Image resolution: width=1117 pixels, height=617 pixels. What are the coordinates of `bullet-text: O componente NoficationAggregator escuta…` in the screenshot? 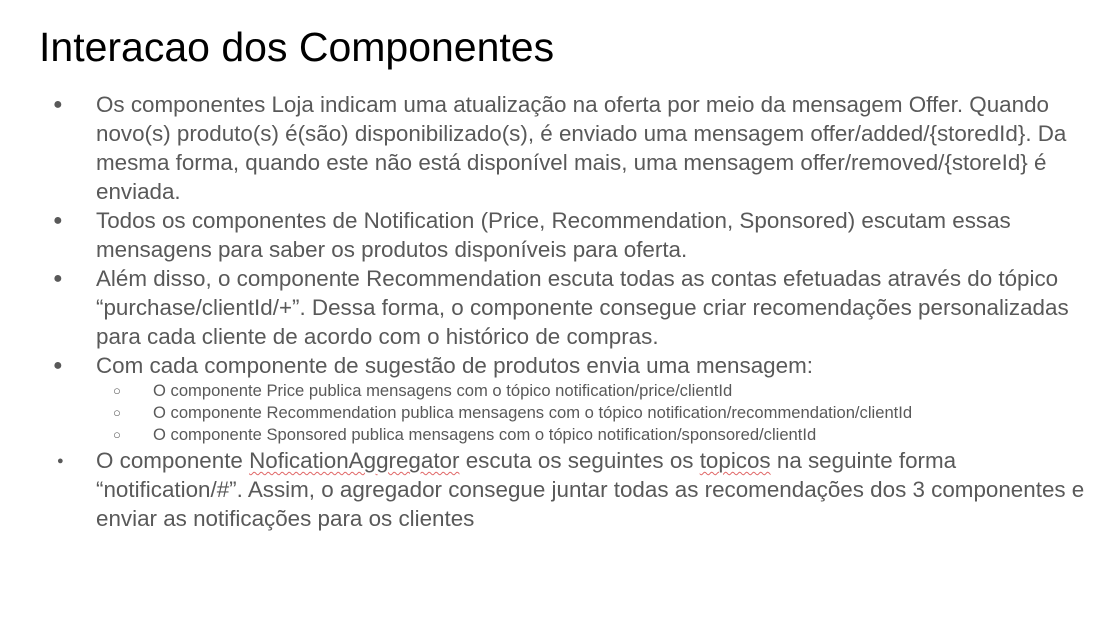 It's located at (596, 489).